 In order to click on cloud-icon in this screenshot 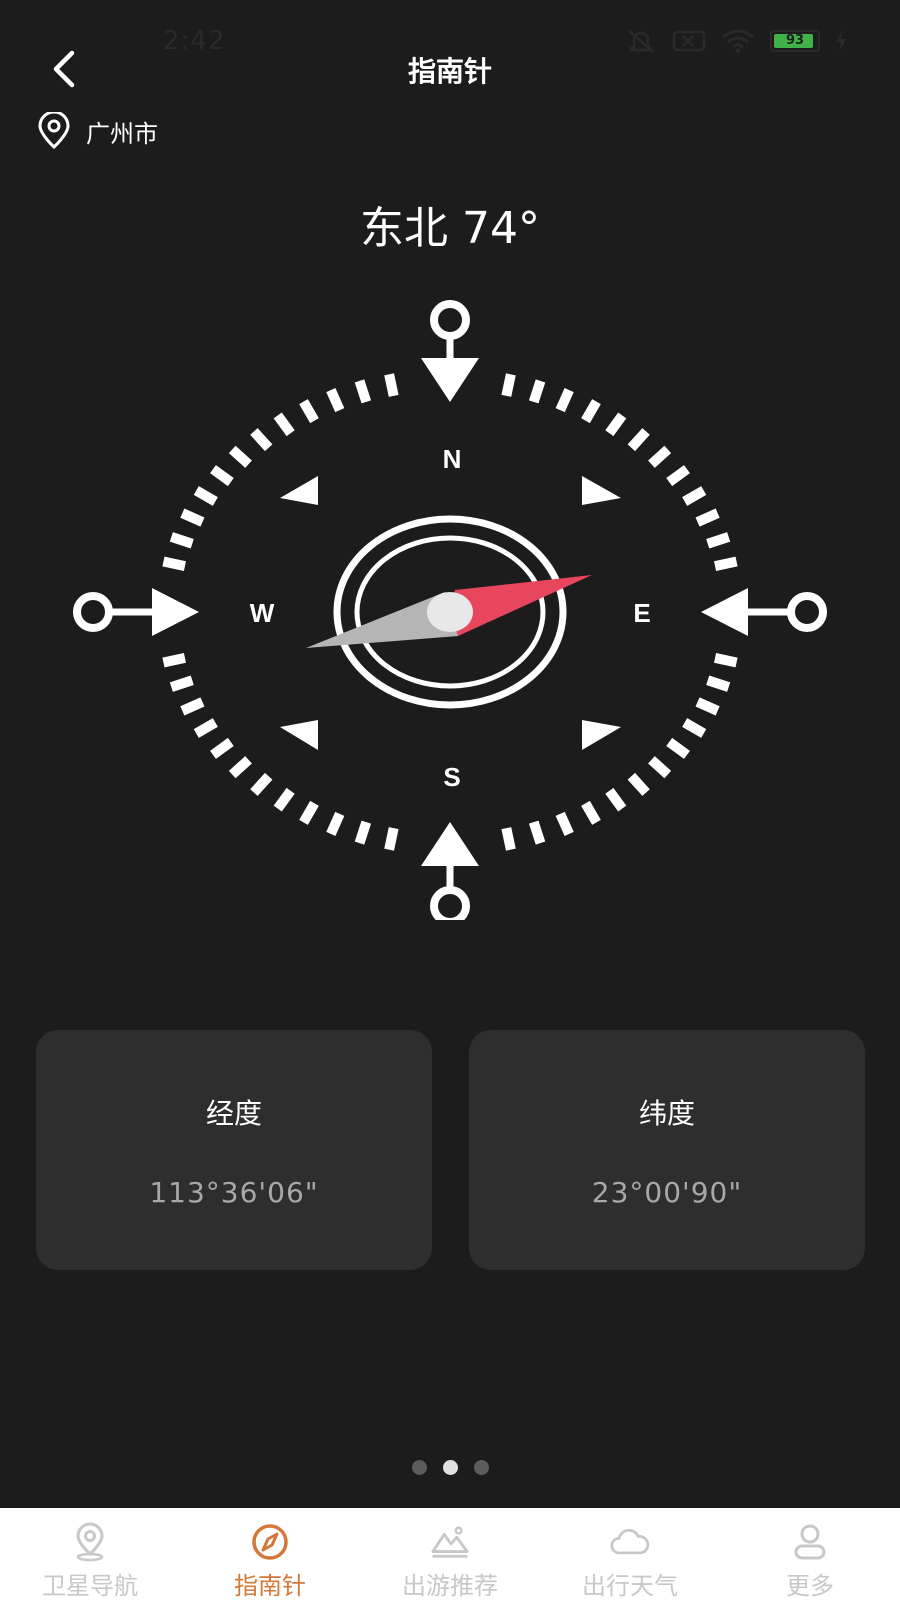, I will do `click(630, 1542)`.